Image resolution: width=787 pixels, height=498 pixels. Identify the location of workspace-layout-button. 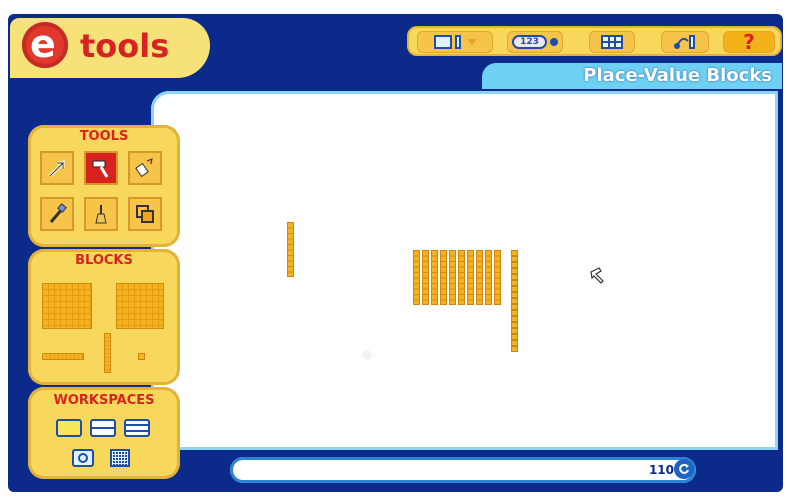
(455, 42).